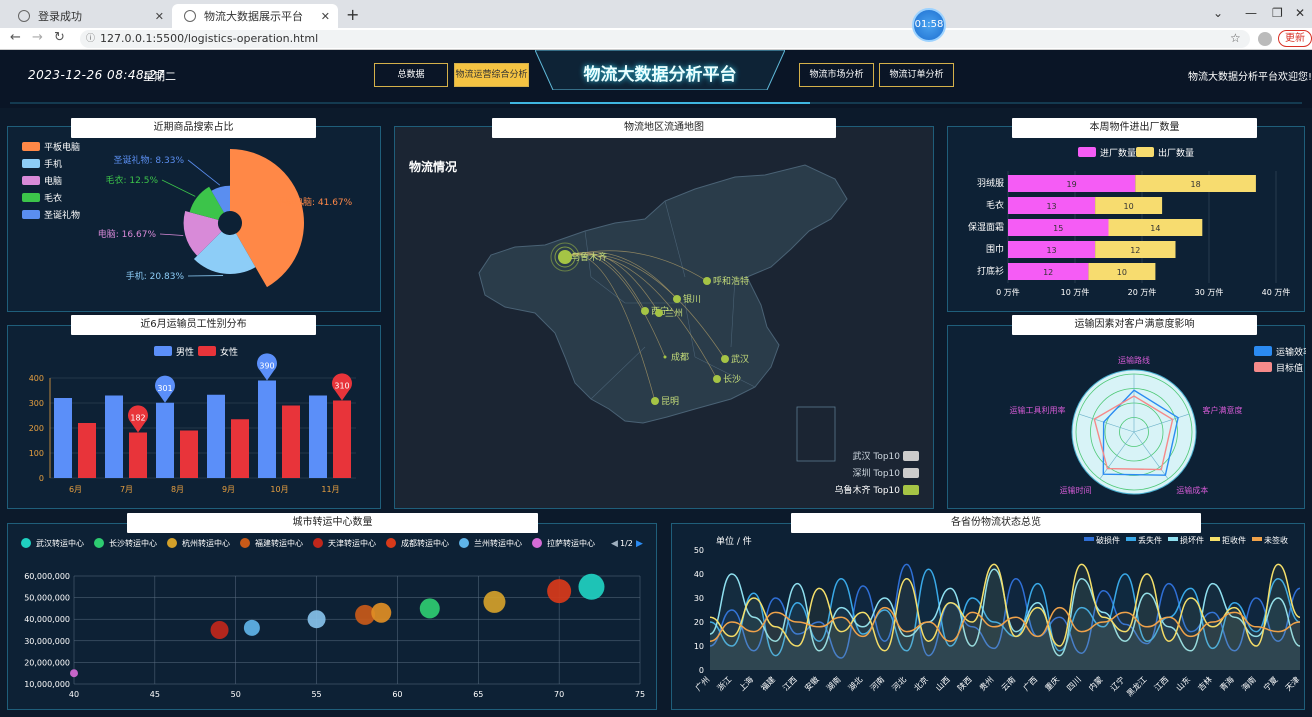  I want to click on x-tick-label: 宁夏, so click(1270, 683).